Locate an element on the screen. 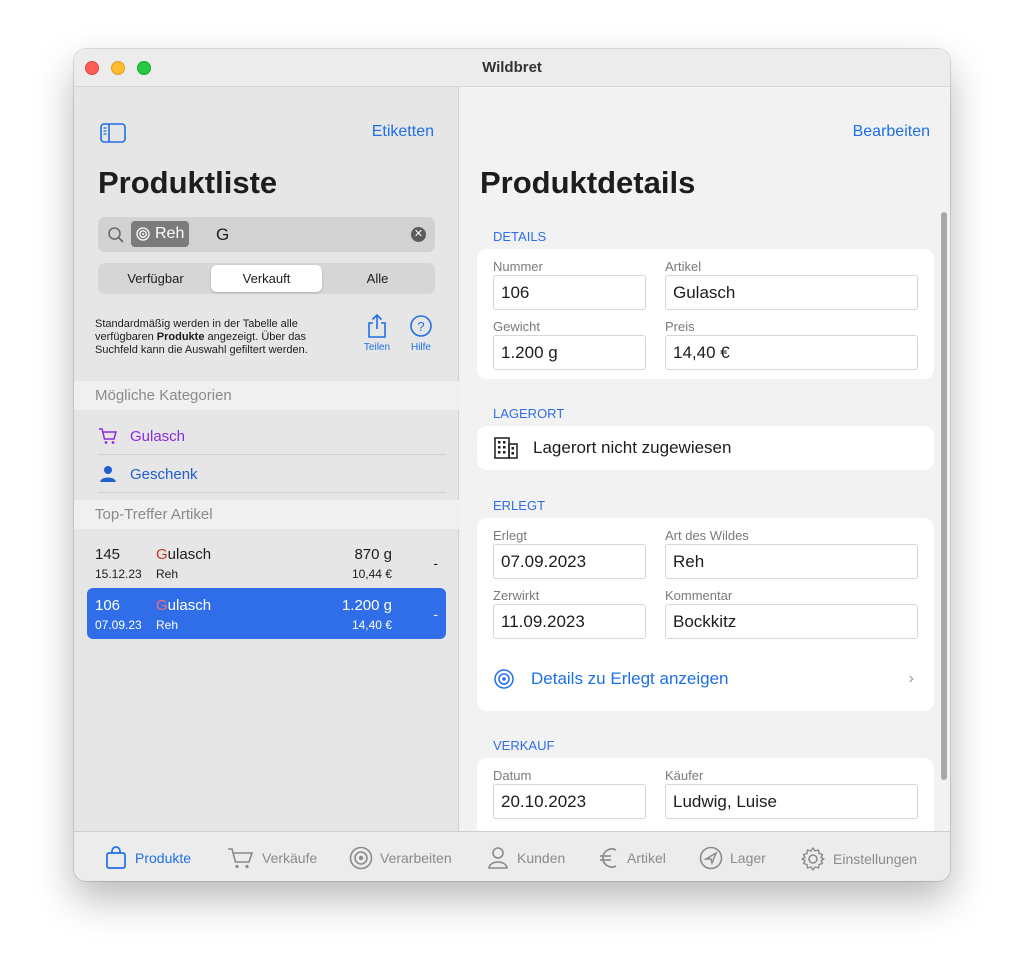 This screenshot has width=1024, height=979. tab-label: Artikel is located at coordinates (646, 858).